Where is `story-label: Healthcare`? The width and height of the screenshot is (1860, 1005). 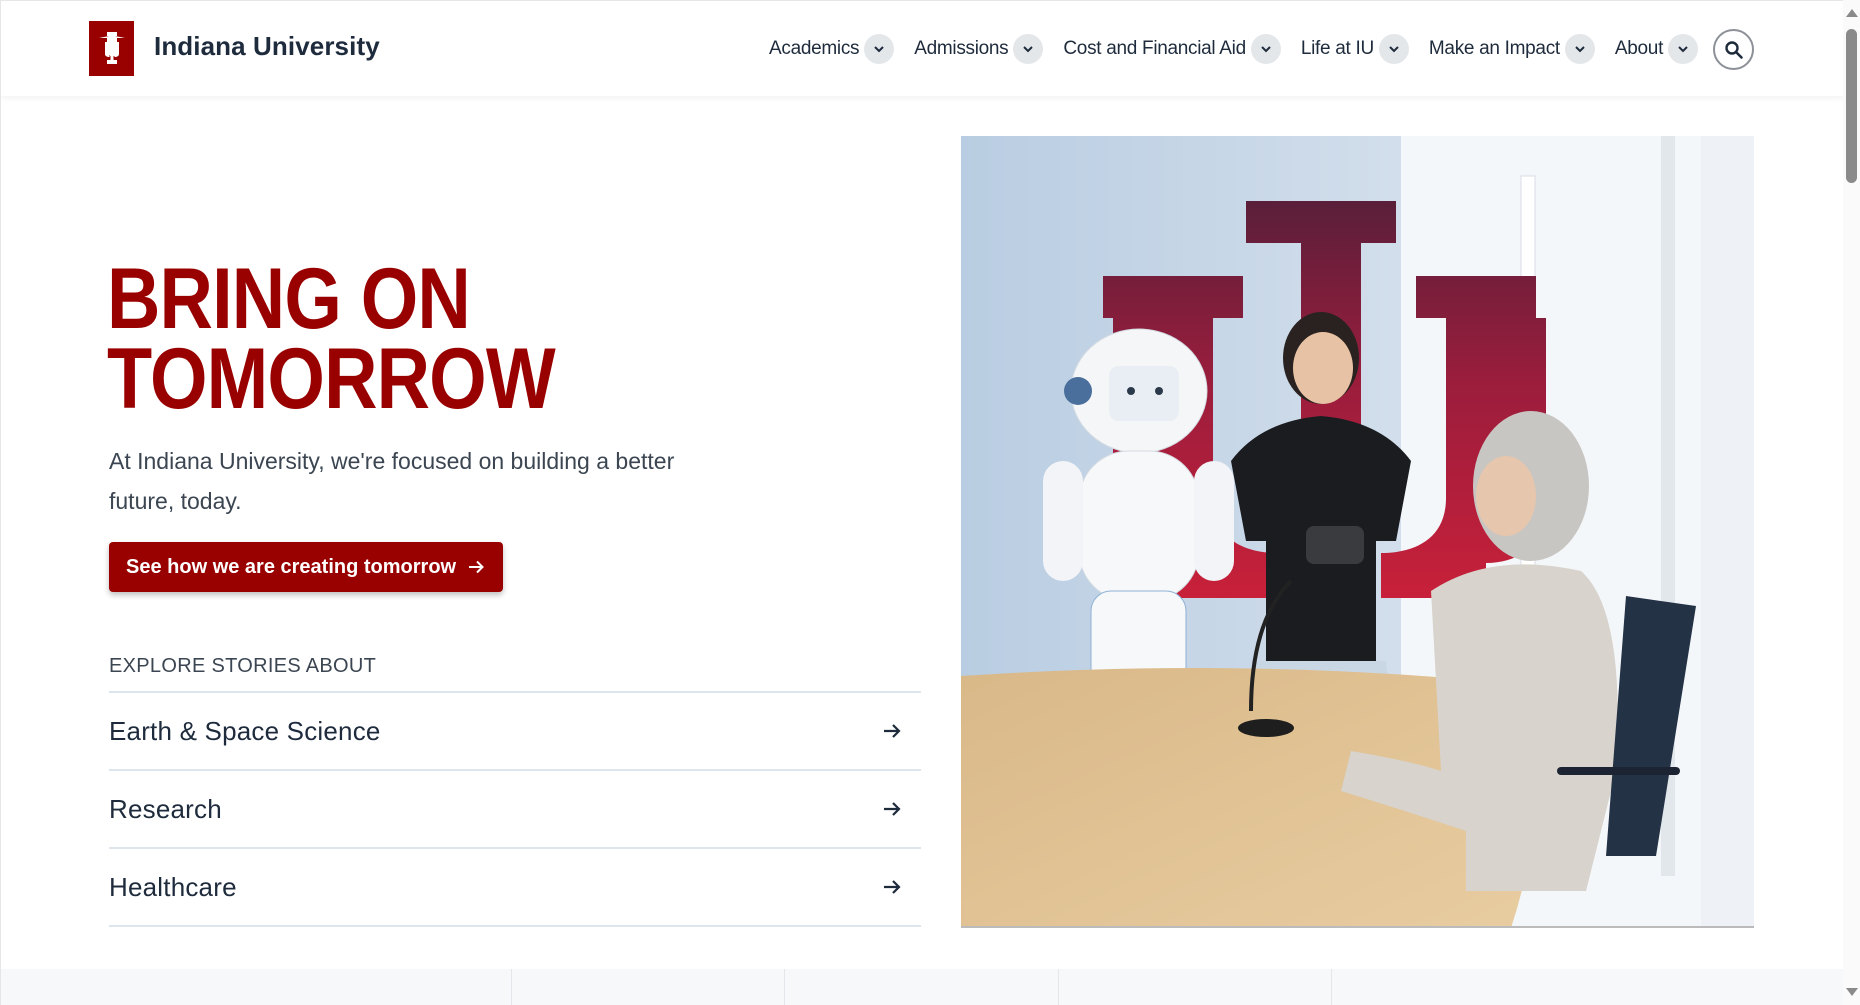 story-label: Healthcare is located at coordinates (173, 886).